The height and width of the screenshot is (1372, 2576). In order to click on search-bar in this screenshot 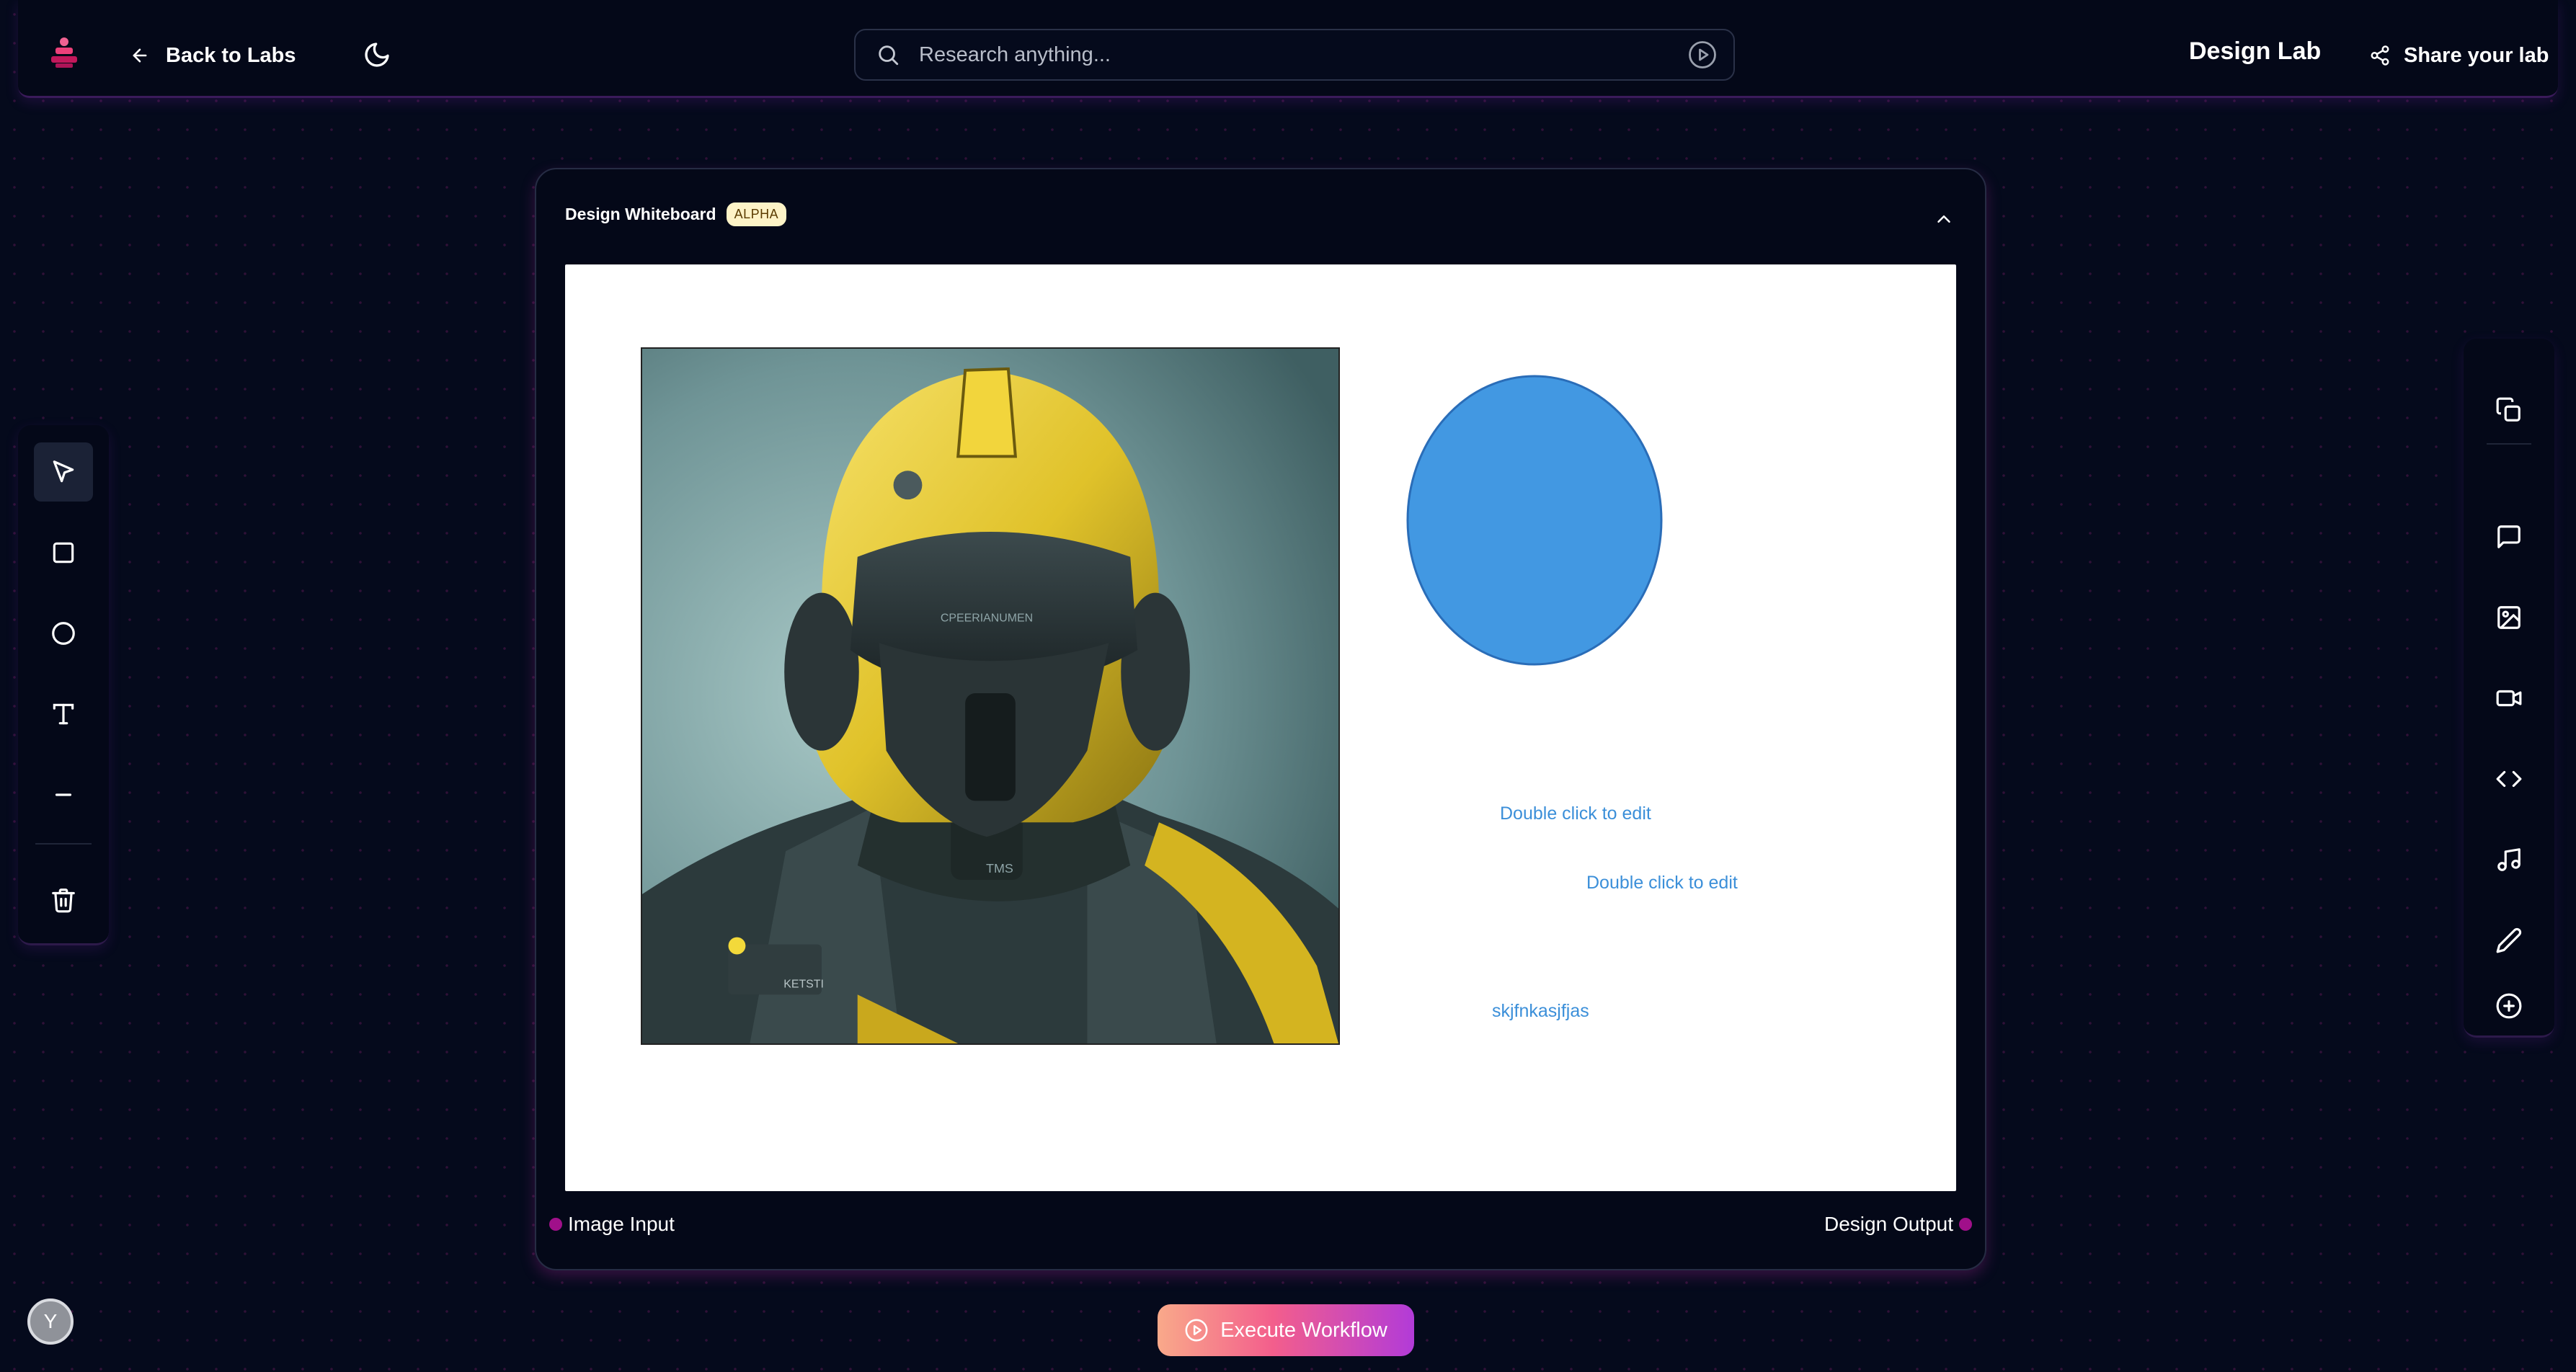, I will do `click(1294, 55)`.